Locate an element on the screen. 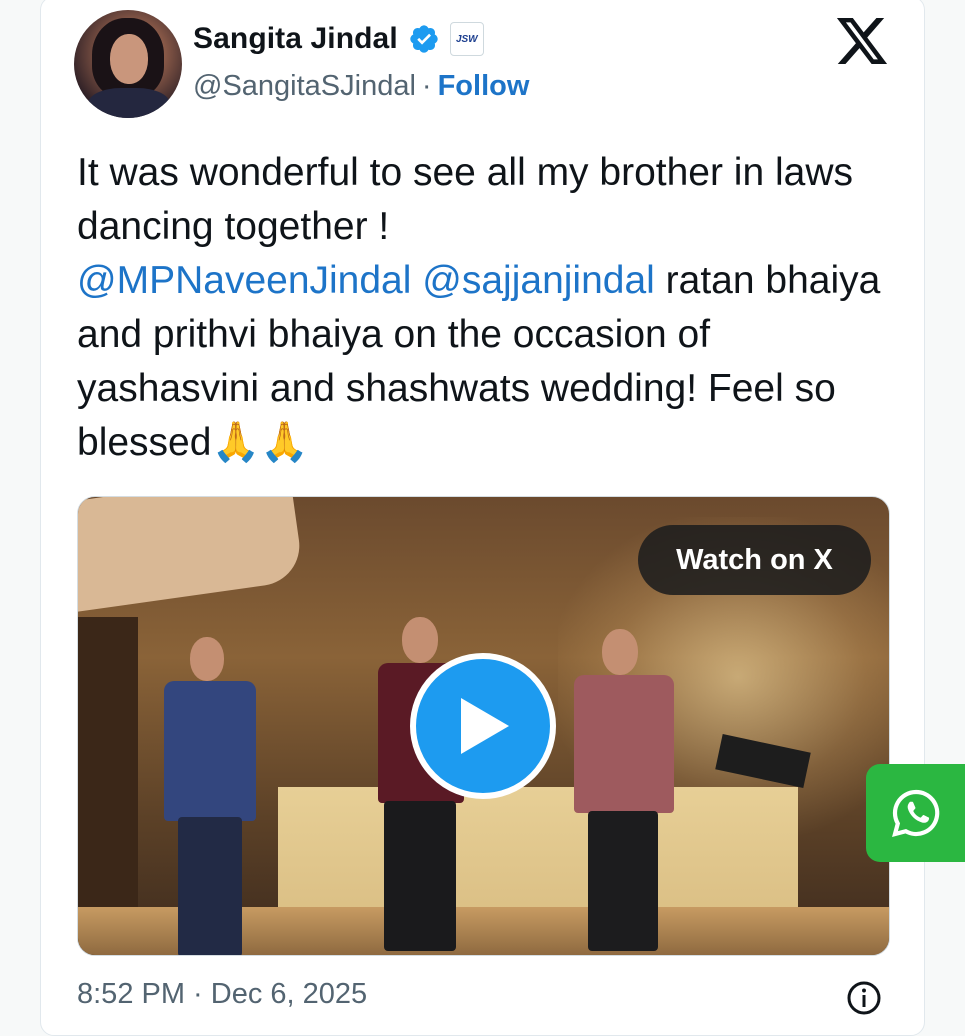  whatsapp-icon is located at coordinates (915, 813).